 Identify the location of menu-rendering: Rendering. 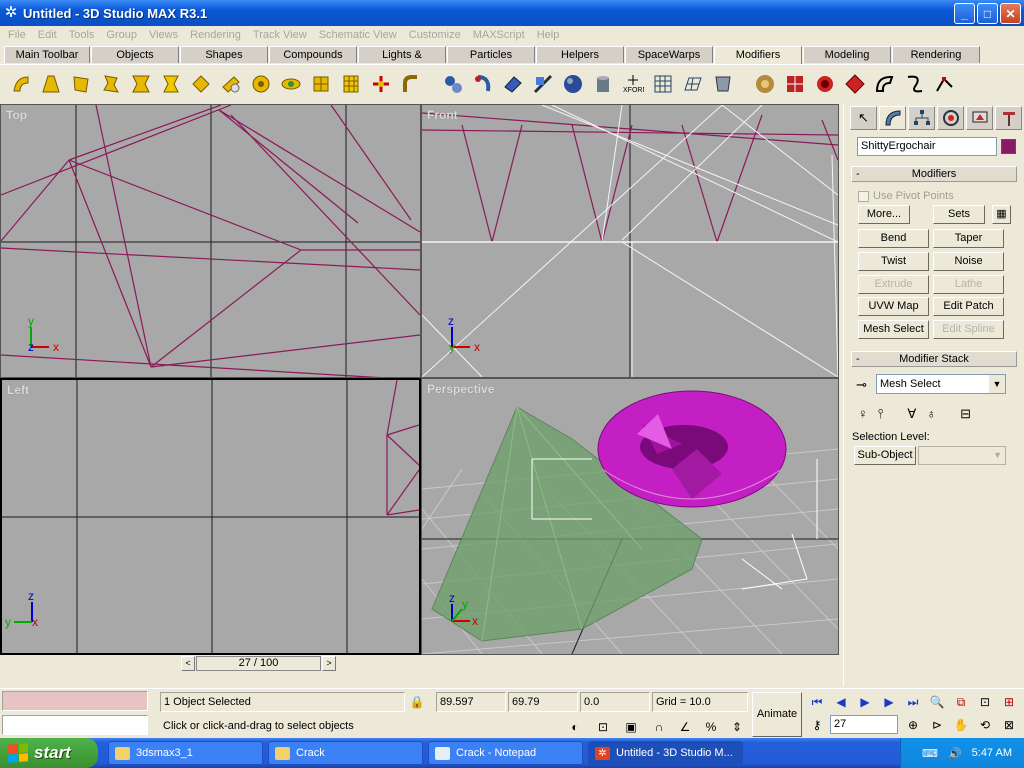
(215, 35).